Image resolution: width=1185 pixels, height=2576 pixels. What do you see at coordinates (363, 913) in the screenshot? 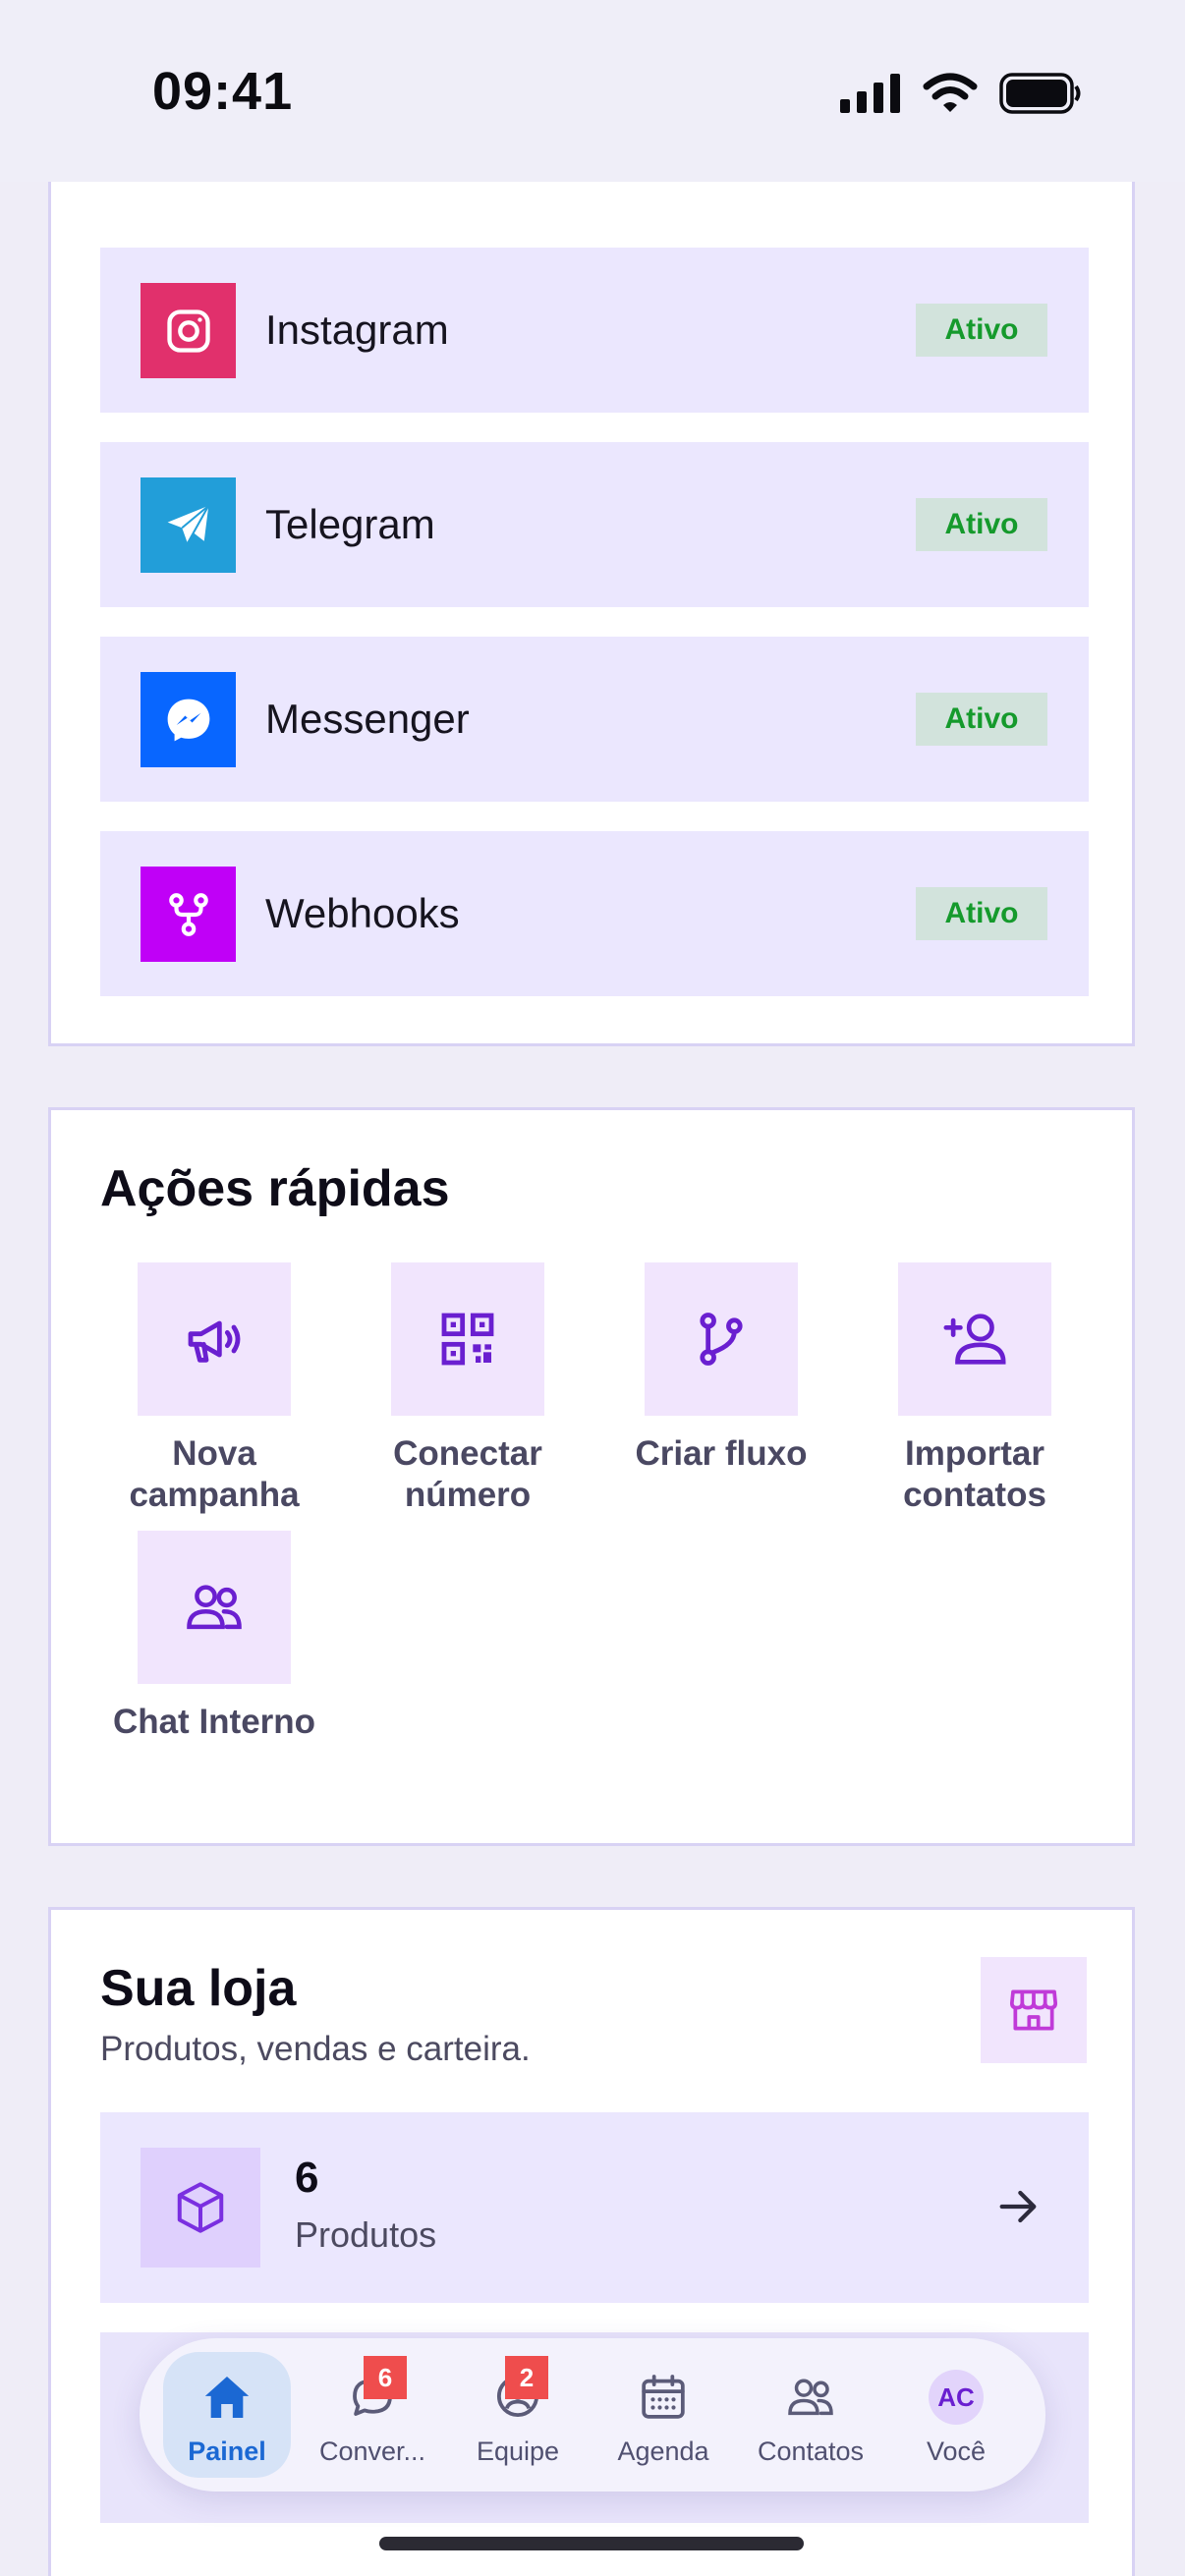
I see `channel-name: Webhooks` at bounding box center [363, 913].